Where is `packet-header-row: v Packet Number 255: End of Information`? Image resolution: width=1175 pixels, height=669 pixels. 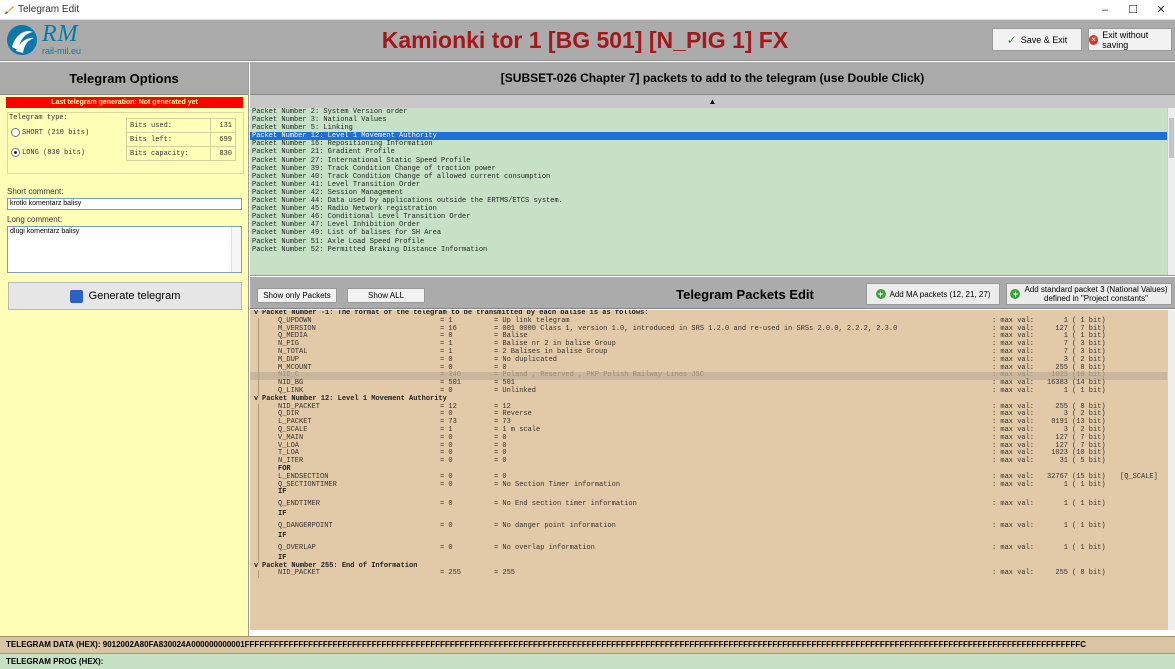 packet-header-row: v Packet Number 255: End of Information is located at coordinates (712, 566).